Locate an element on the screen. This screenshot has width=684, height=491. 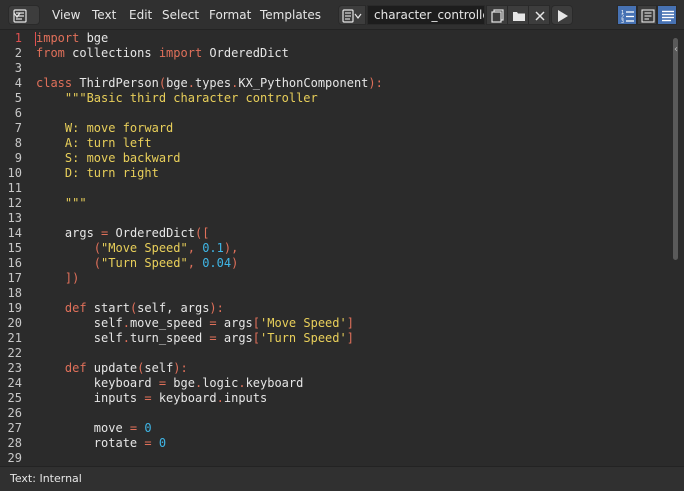
open-text-button is located at coordinates (518, 15).